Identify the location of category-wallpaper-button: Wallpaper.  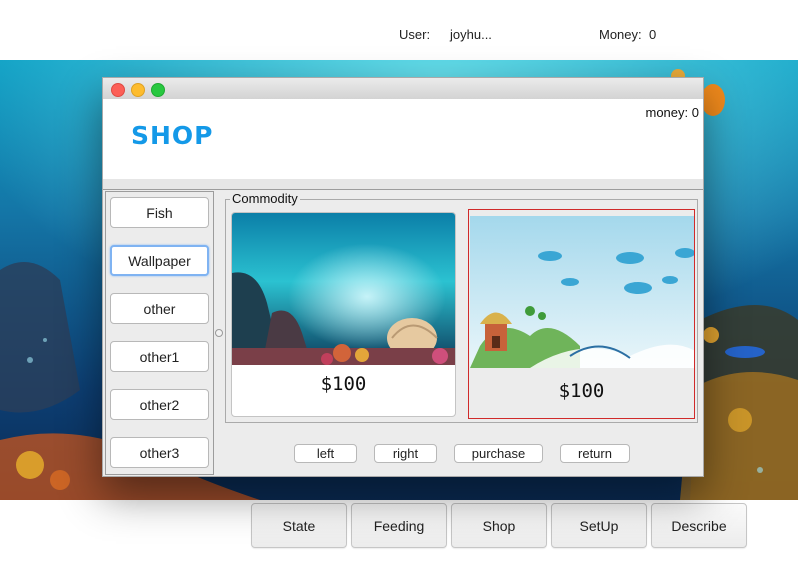
(159, 260).